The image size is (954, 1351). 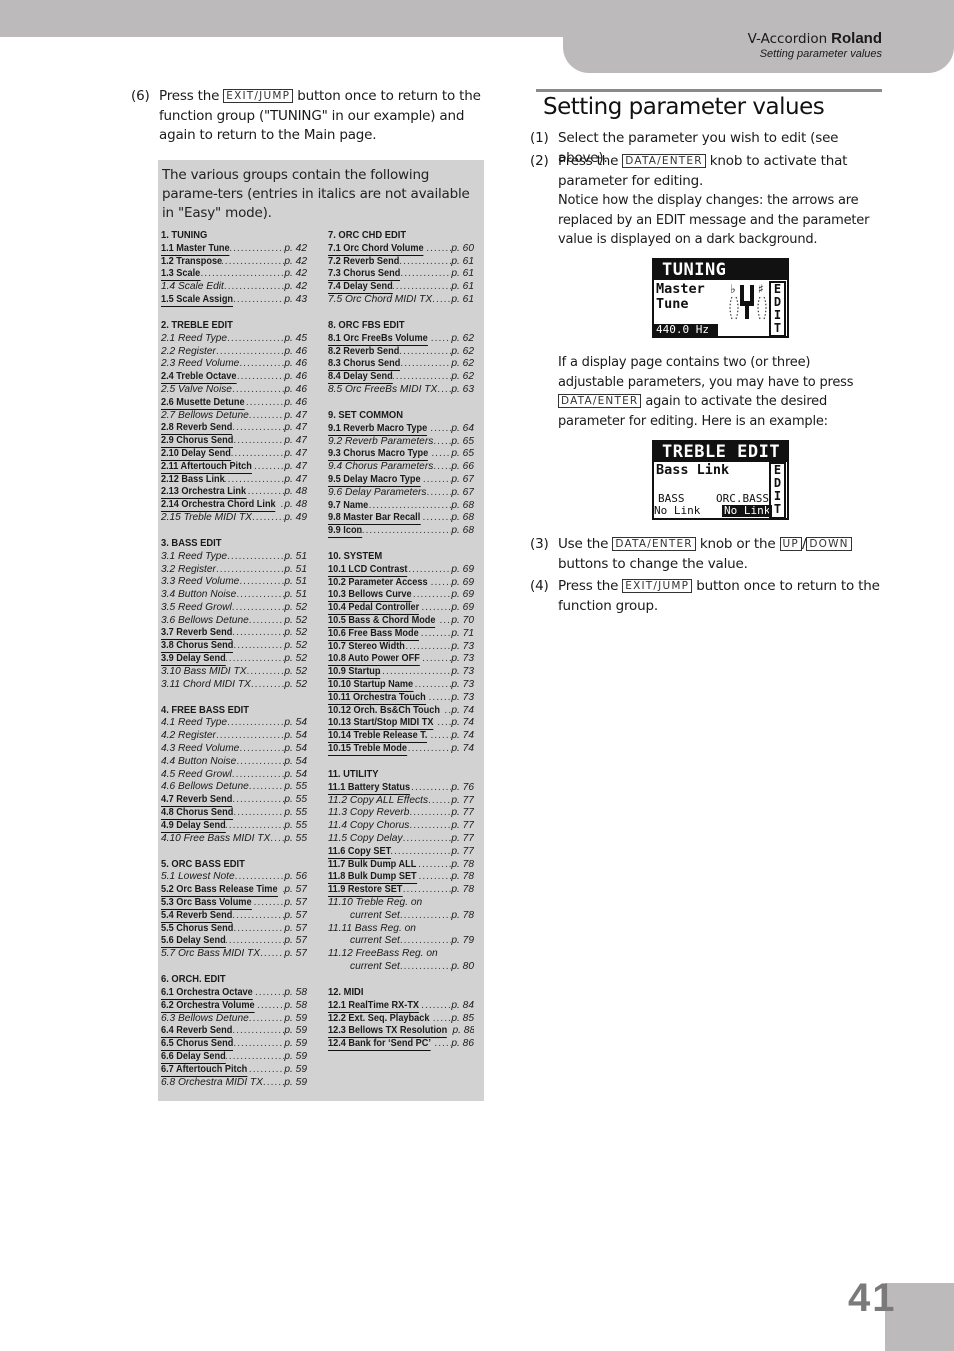 What do you see at coordinates (401, 519) in the screenshot?
I see `parameter-entry: 9.8 Master Bar Recall p. 68` at bounding box center [401, 519].